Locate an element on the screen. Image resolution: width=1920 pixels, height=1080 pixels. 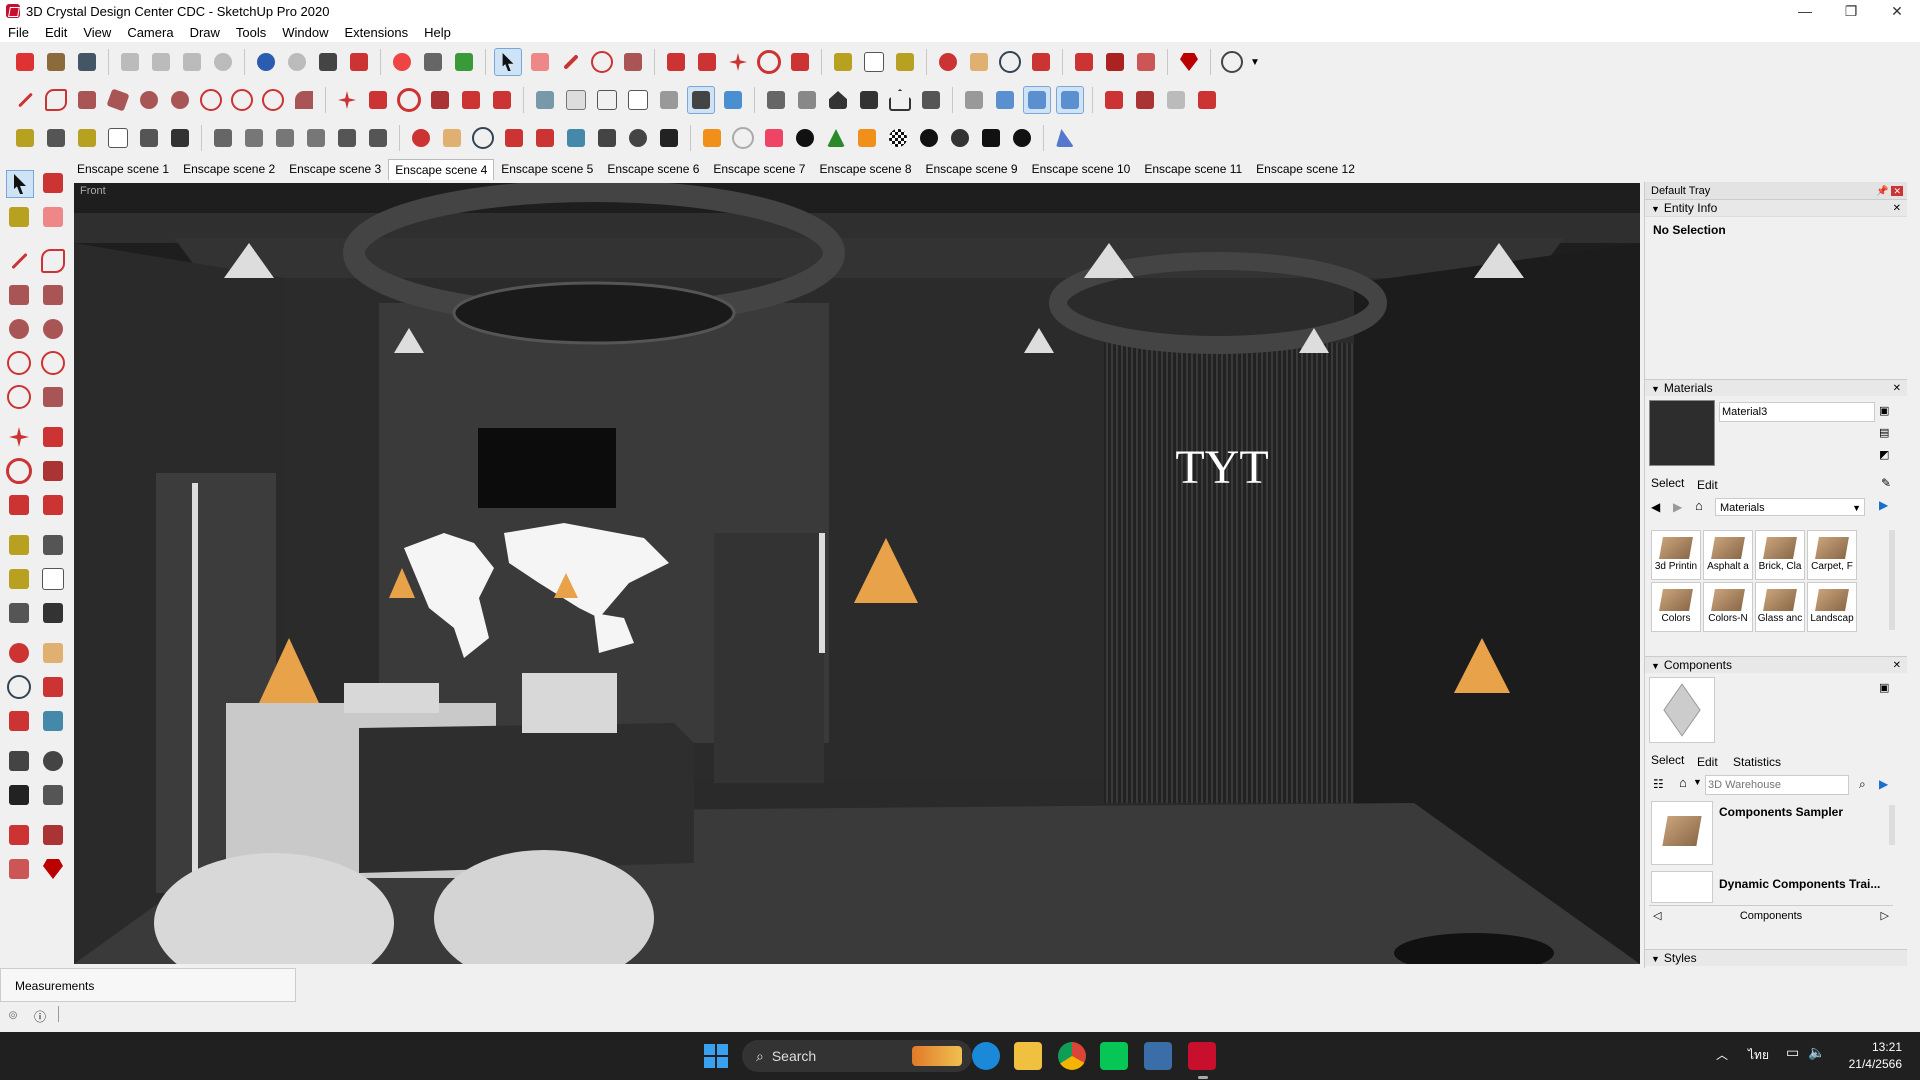
home-icon: ⌂ is located at coordinates (1699, 505).